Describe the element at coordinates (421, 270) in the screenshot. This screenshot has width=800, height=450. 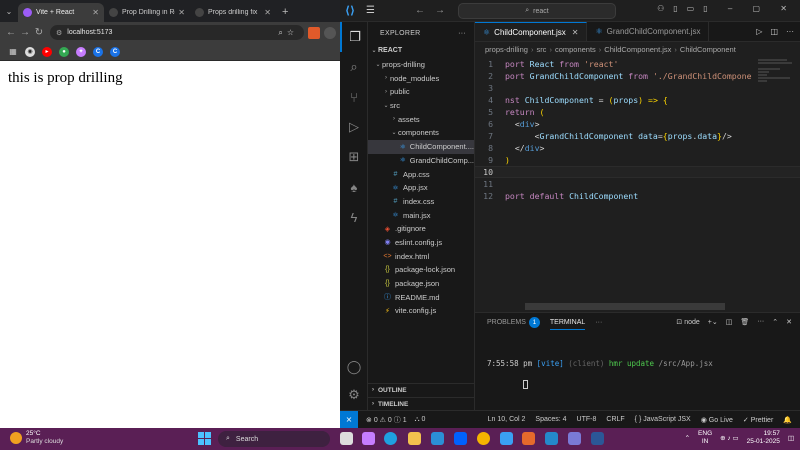
I see `tree-item: {} package-lock.json` at that location.